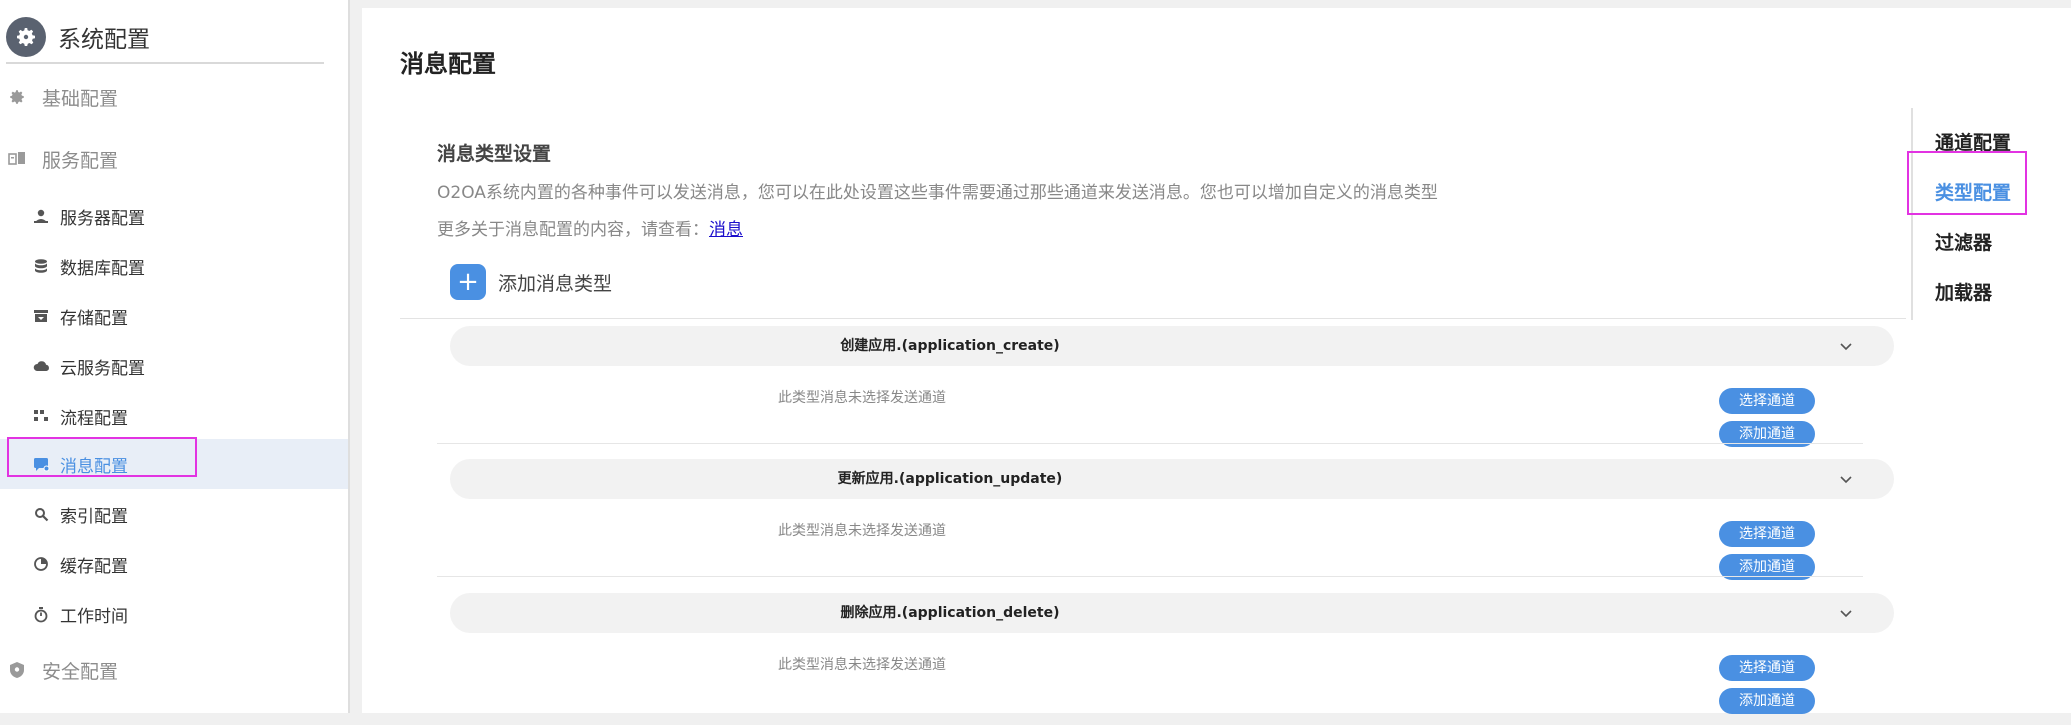  What do you see at coordinates (41, 266) in the screenshot?
I see `database-icon` at bounding box center [41, 266].